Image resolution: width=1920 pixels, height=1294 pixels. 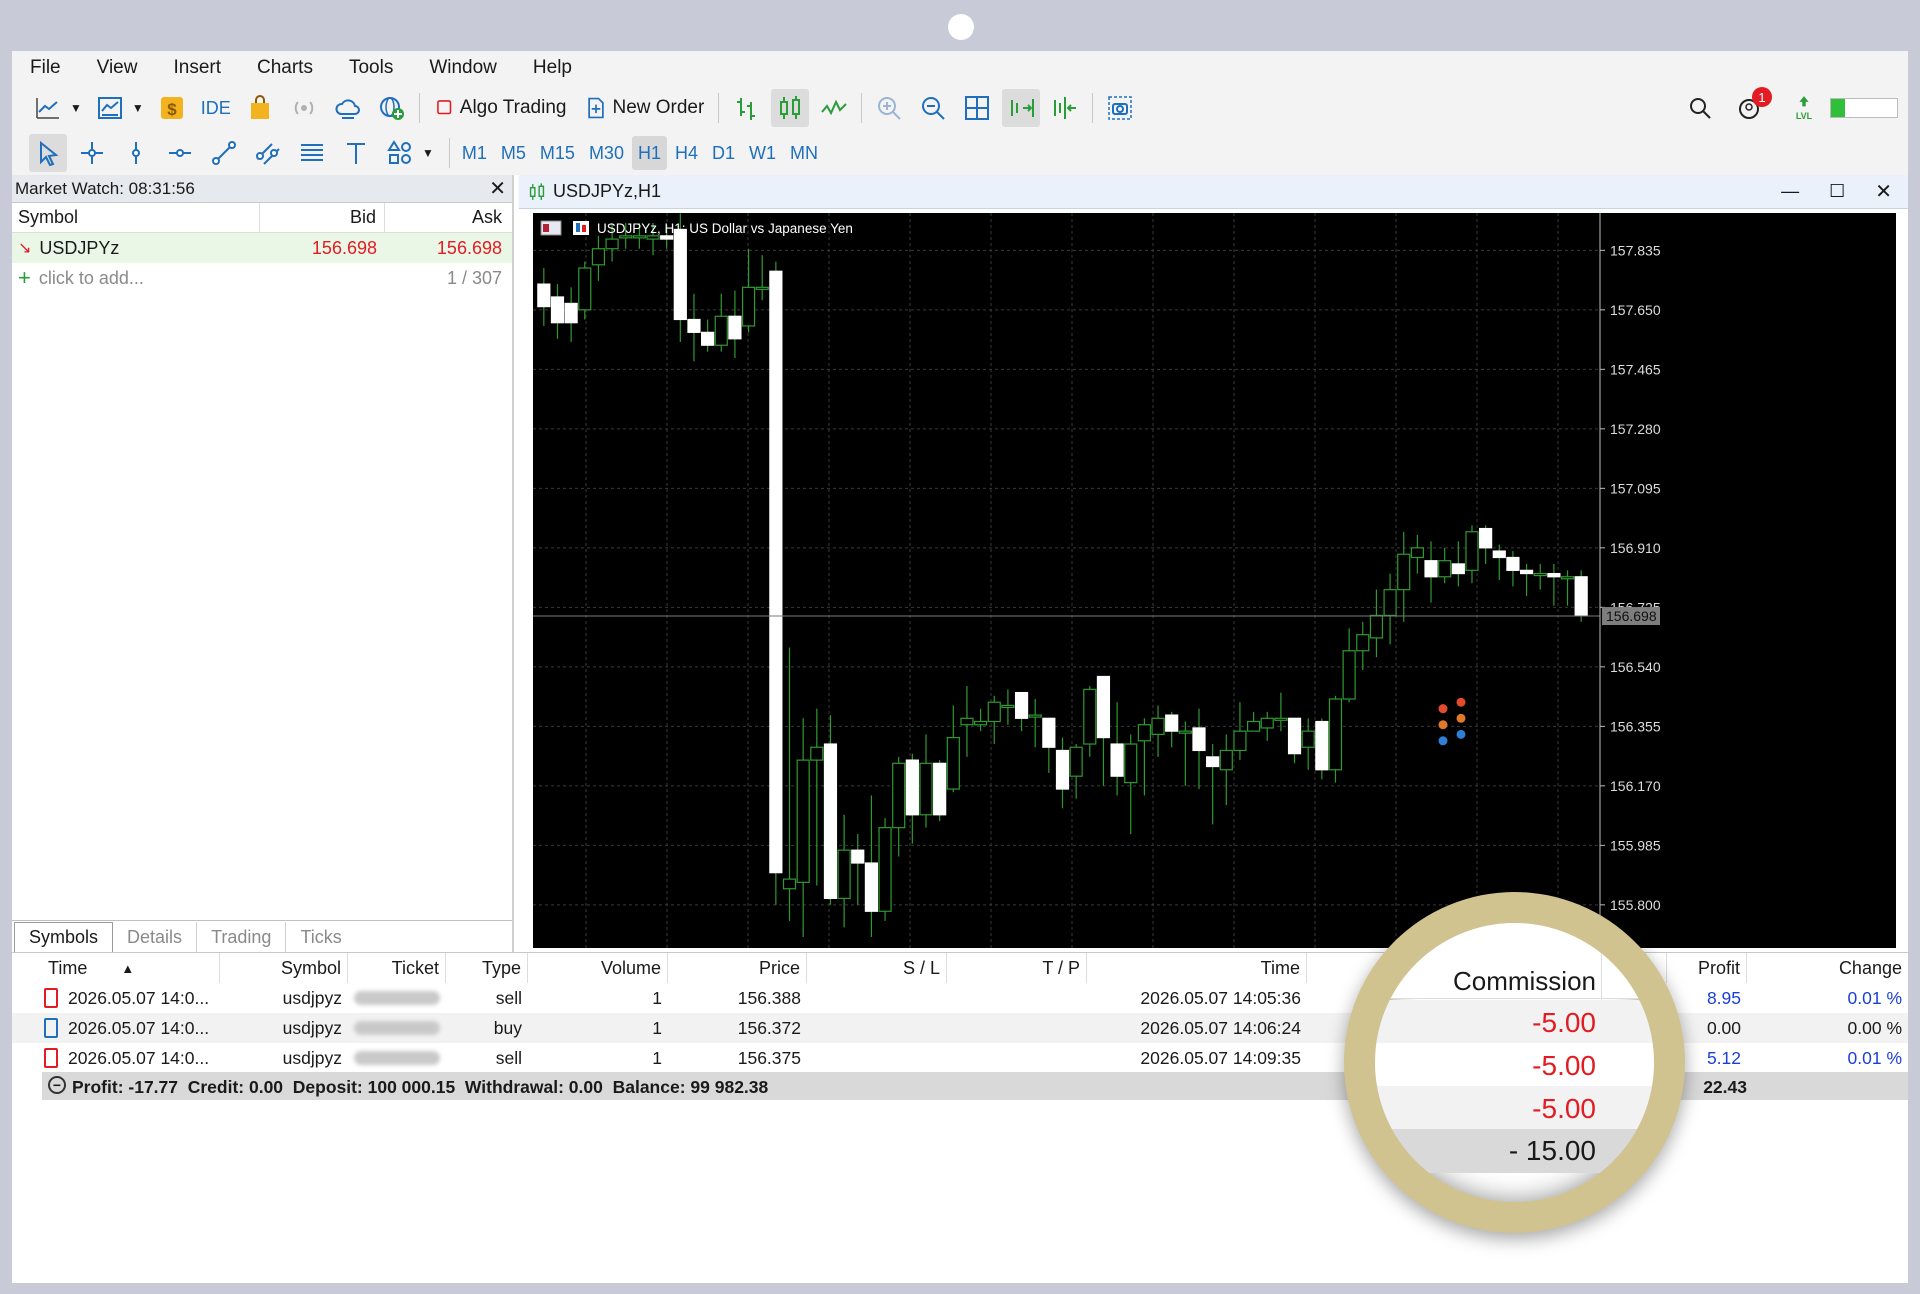 I want to click on timeframe-m5: M5, so click(x=513, y=153).